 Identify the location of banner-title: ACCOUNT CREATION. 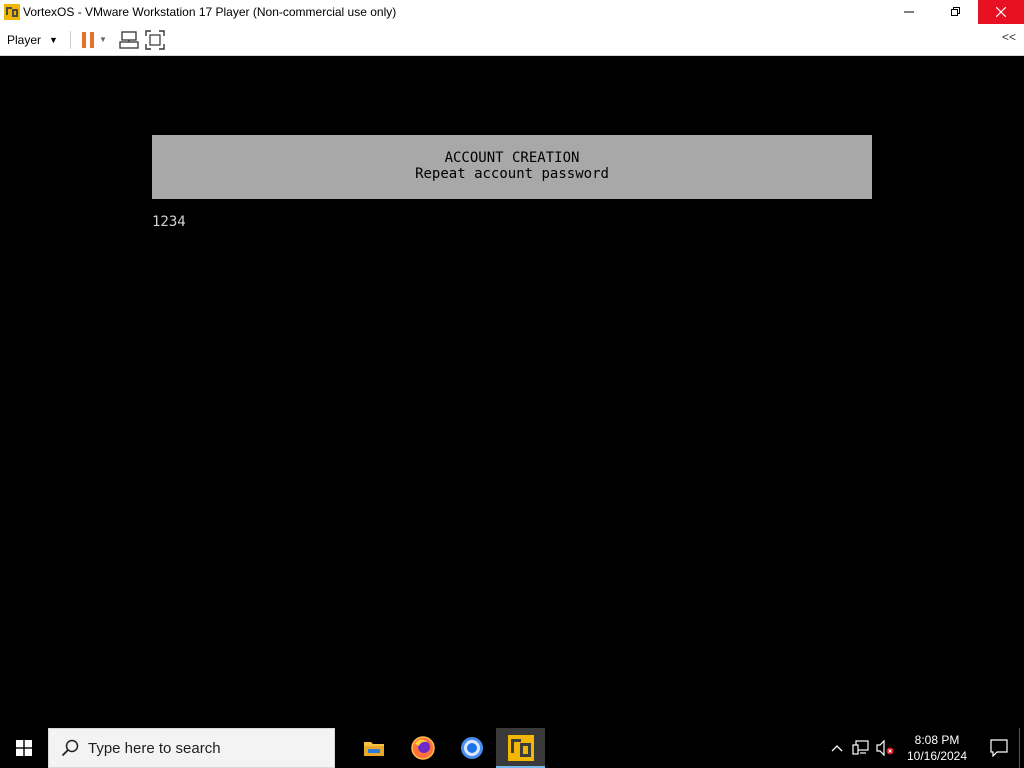
(512, 158).